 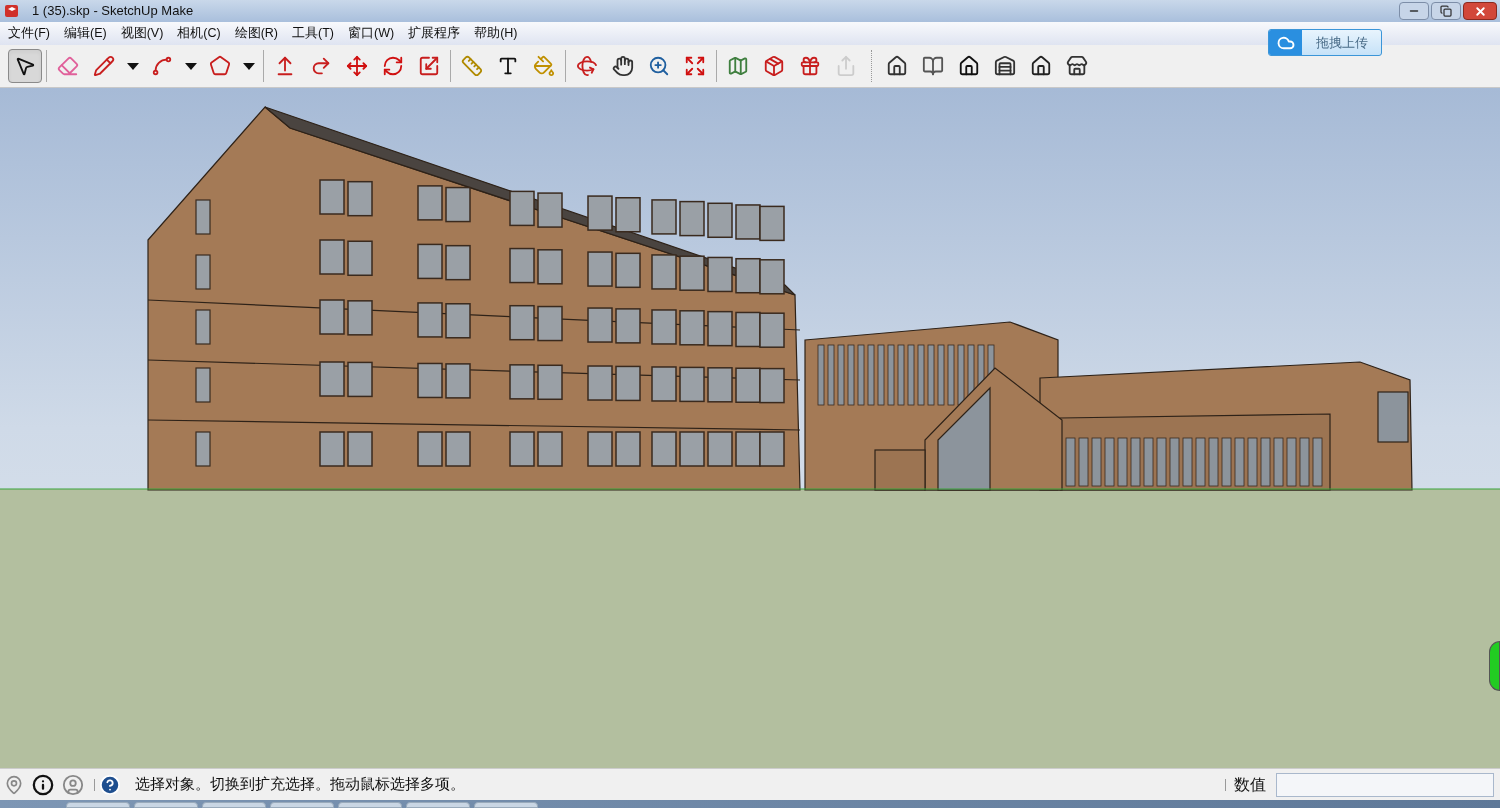 I want to click on window-title: 1 (35).skp - SketchUp Make, so click(x=113, y=11).